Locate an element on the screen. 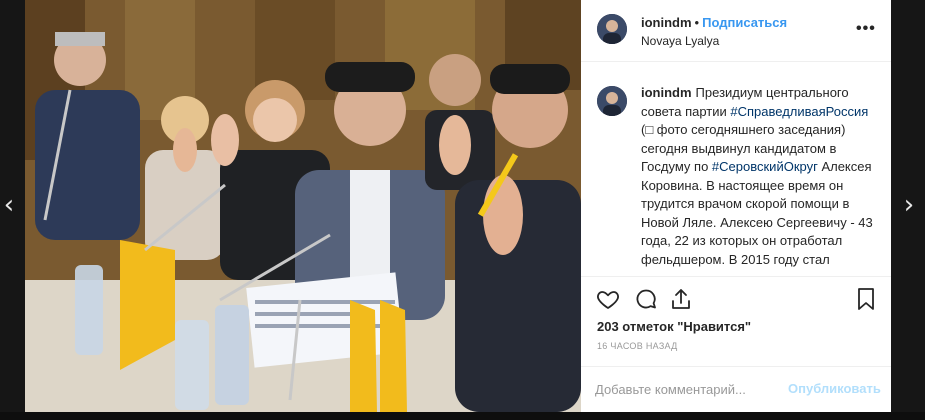 This screenshot has width=925, height=420. hashtag-link: #СправедливаяРоссия is located at coordinates (799, 111).